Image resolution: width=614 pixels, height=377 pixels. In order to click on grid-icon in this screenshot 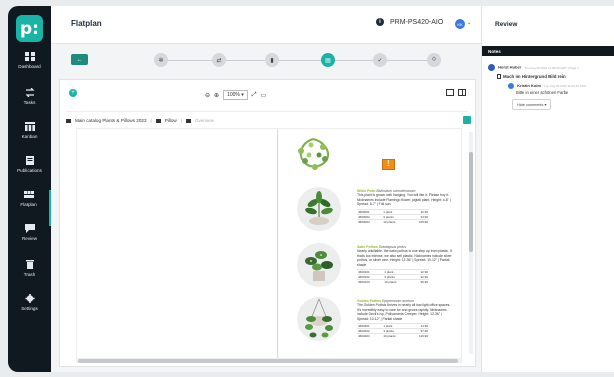, I will do `click(29, 56)`.